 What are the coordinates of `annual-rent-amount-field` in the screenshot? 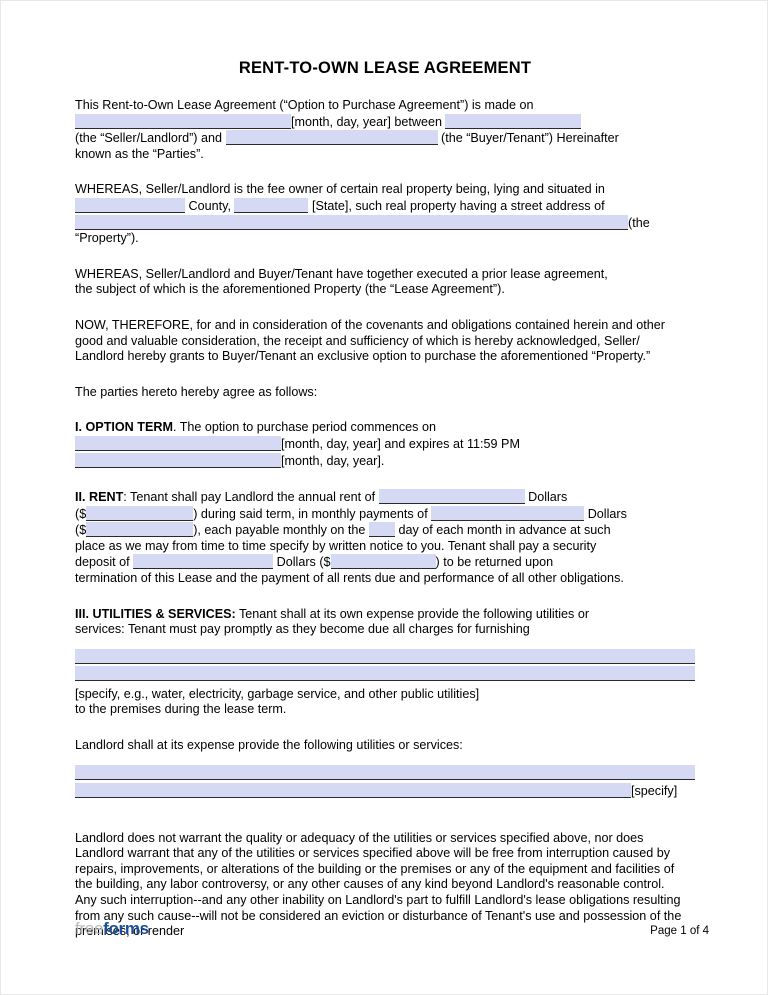 It's located at (140, 513).